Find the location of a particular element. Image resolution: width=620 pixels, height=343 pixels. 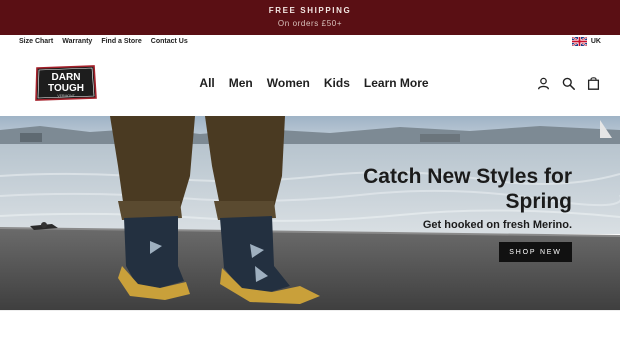

announcement-title: FREE SHIPPING is located at coordinates (310, 10).